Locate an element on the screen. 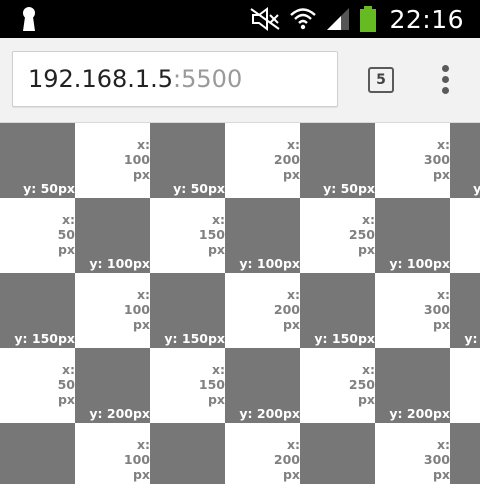 This screenshot has height=484, width=480. tab-switcher-button: 5 is located at coordinates (381, 80).